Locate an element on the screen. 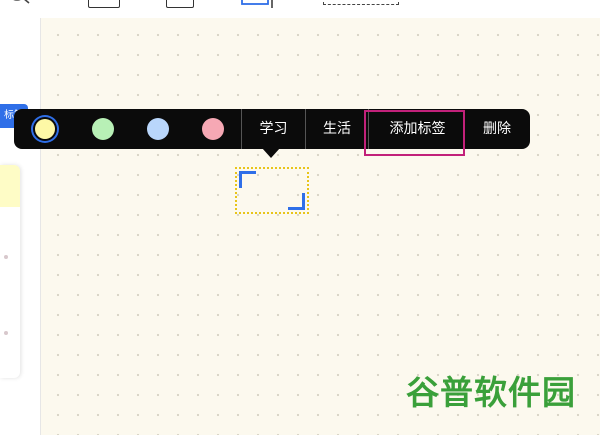  tag-life-button: 生活 is located at coordinates (337, 129).